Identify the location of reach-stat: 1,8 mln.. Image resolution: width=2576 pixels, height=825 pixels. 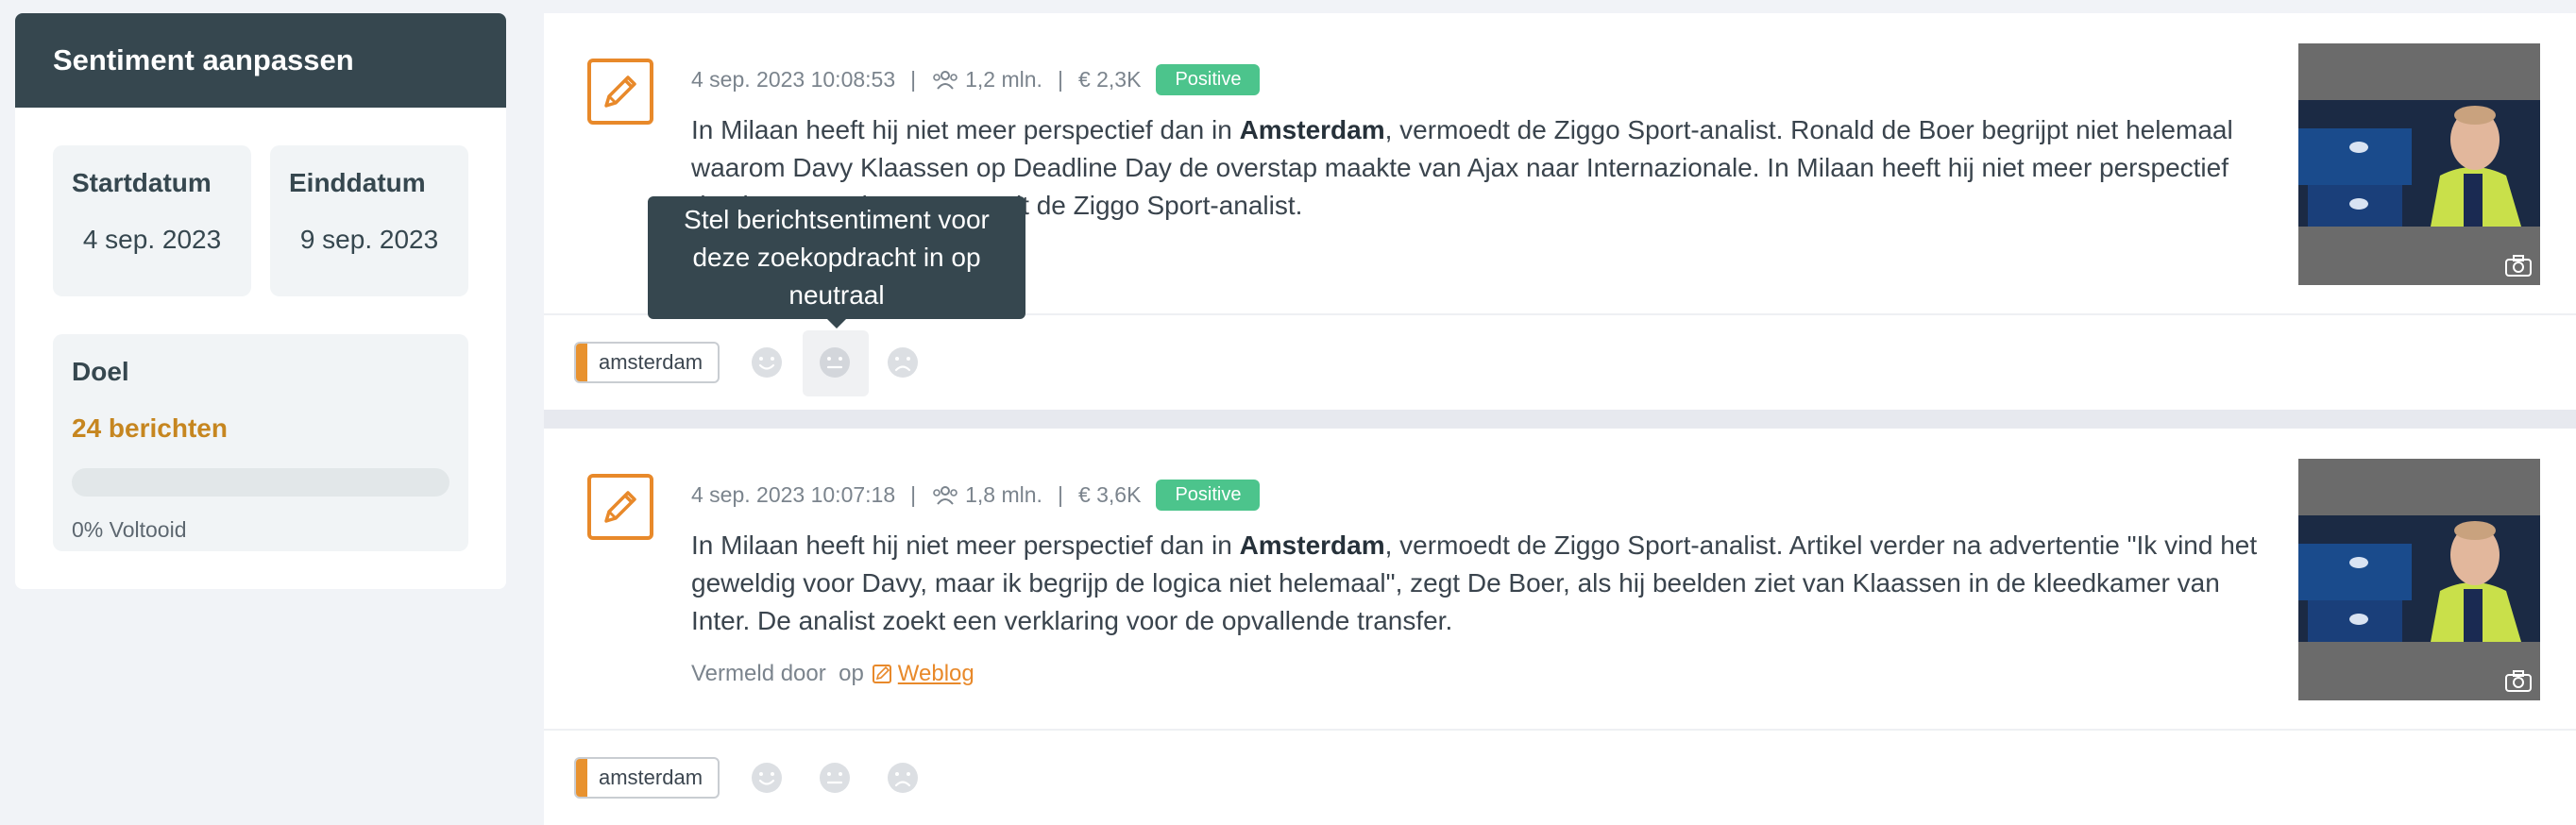
(986, 495).